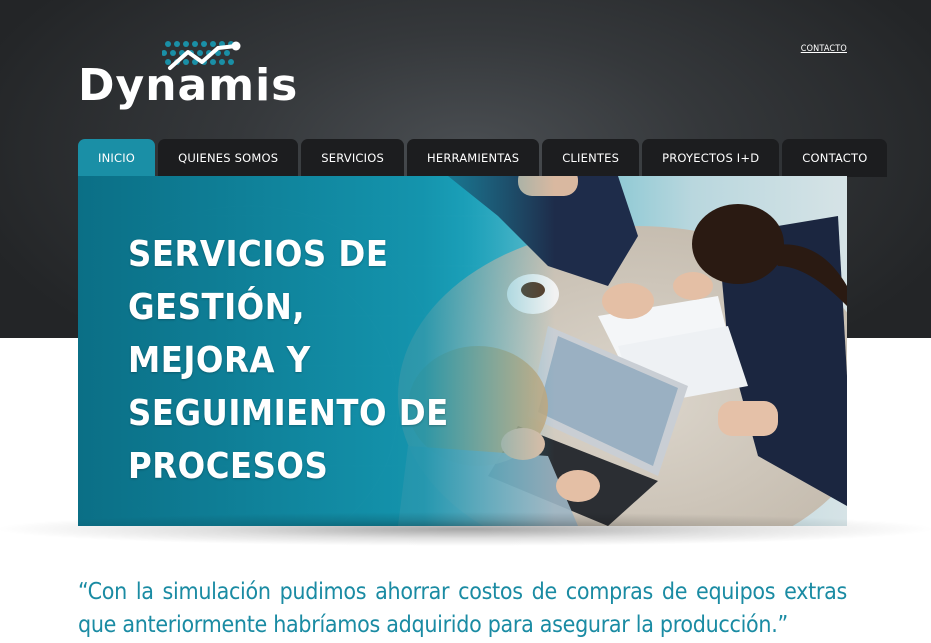 The image size is (931, 643). I want to click on hero-shadow, so click(465, 529).